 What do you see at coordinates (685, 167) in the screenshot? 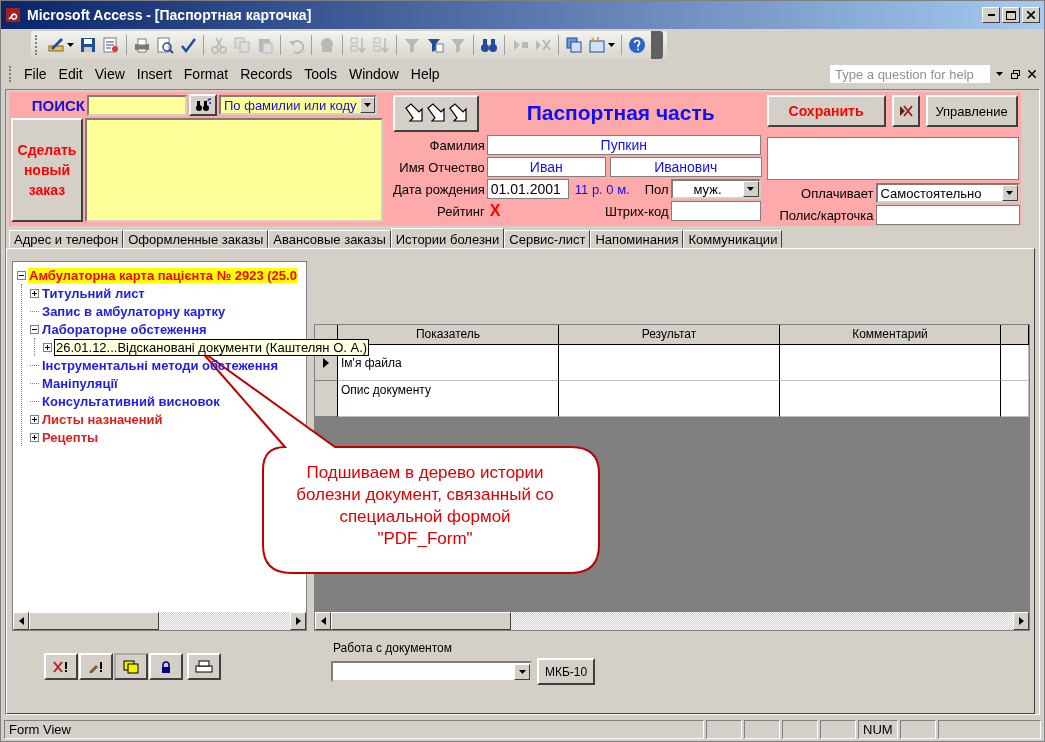
I see `patronymic-field: Иванович` at bounding box center [685, 167].